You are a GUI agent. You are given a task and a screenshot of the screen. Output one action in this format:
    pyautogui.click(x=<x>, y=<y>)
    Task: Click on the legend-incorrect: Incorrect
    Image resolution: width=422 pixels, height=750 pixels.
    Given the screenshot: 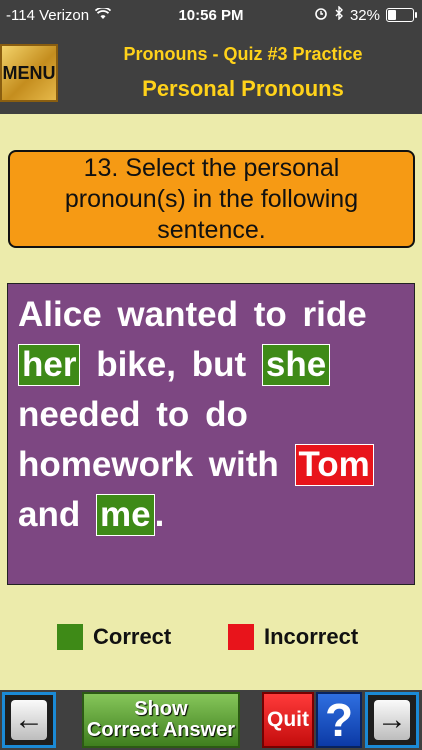 What is the action you would take?
    pyautogui.click(x=293, y=637)
    